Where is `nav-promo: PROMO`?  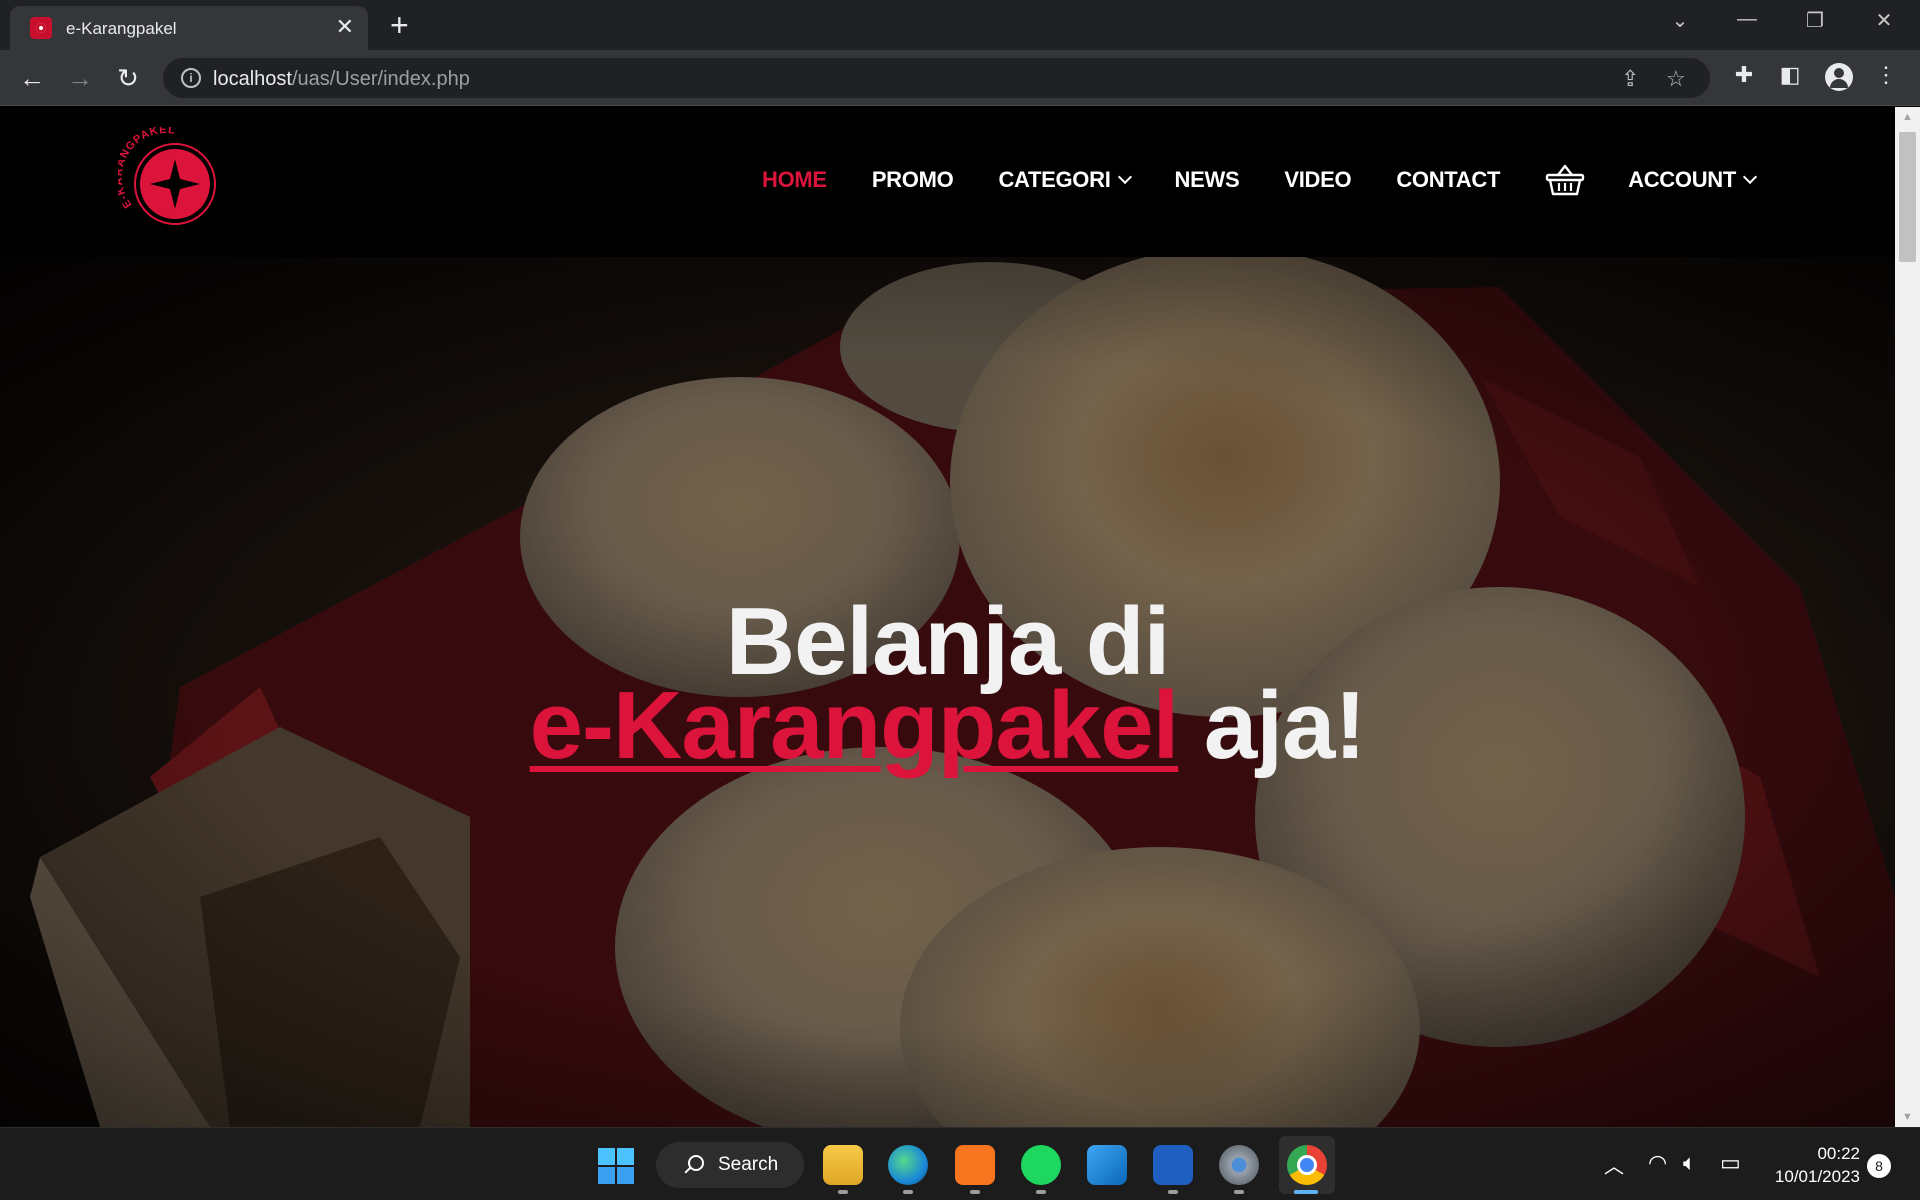 nav-promo: PROMO is located at coordinates (913, 180).